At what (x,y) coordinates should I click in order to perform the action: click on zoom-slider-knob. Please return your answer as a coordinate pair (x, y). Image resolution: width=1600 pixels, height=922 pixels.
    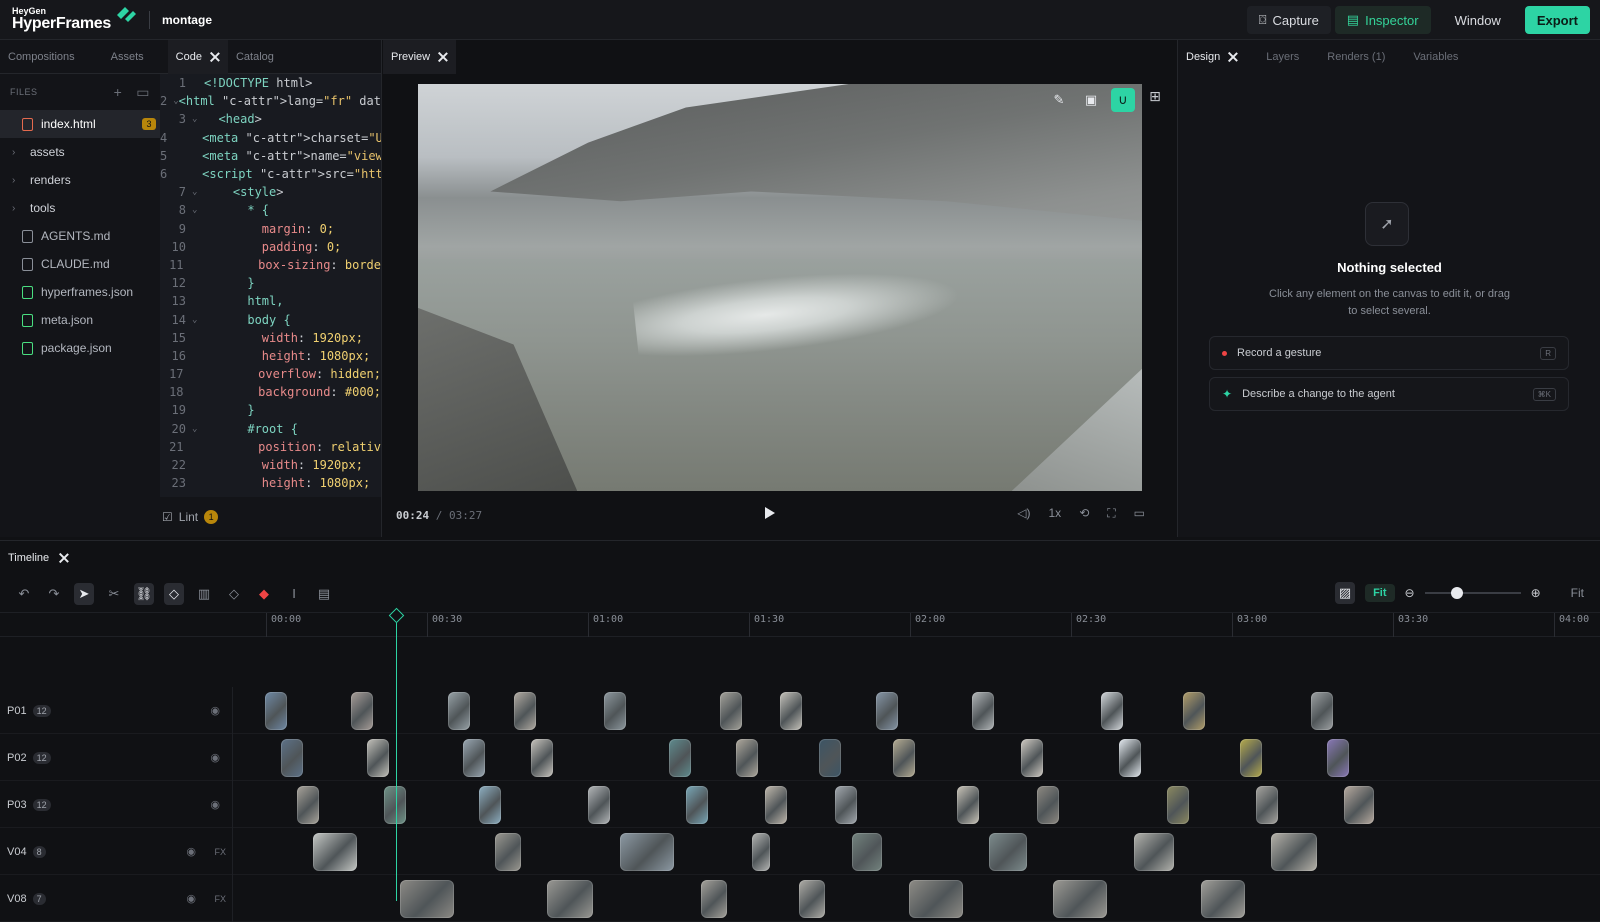
    Looking at the image, I should click on (1456, 593).